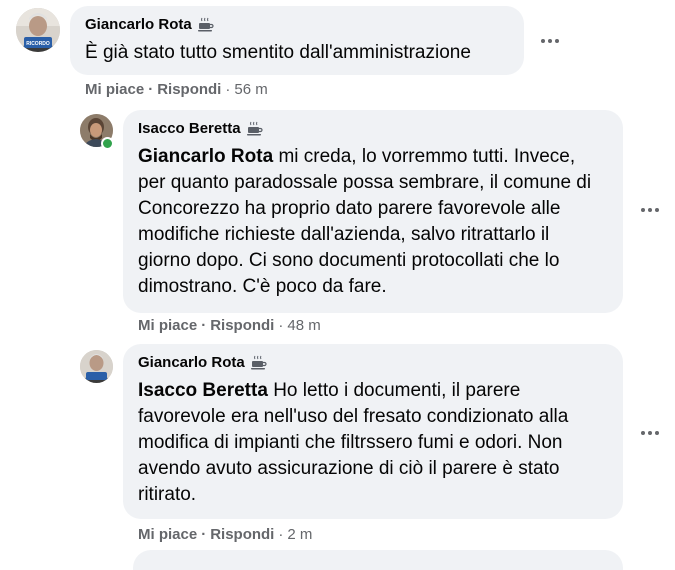 This screenshot has height=570, width=675. What do you see at coordinates (378, 560) in the screenshot?
I see `next-comment-bubble-partial` at bounding box center [378, 560].